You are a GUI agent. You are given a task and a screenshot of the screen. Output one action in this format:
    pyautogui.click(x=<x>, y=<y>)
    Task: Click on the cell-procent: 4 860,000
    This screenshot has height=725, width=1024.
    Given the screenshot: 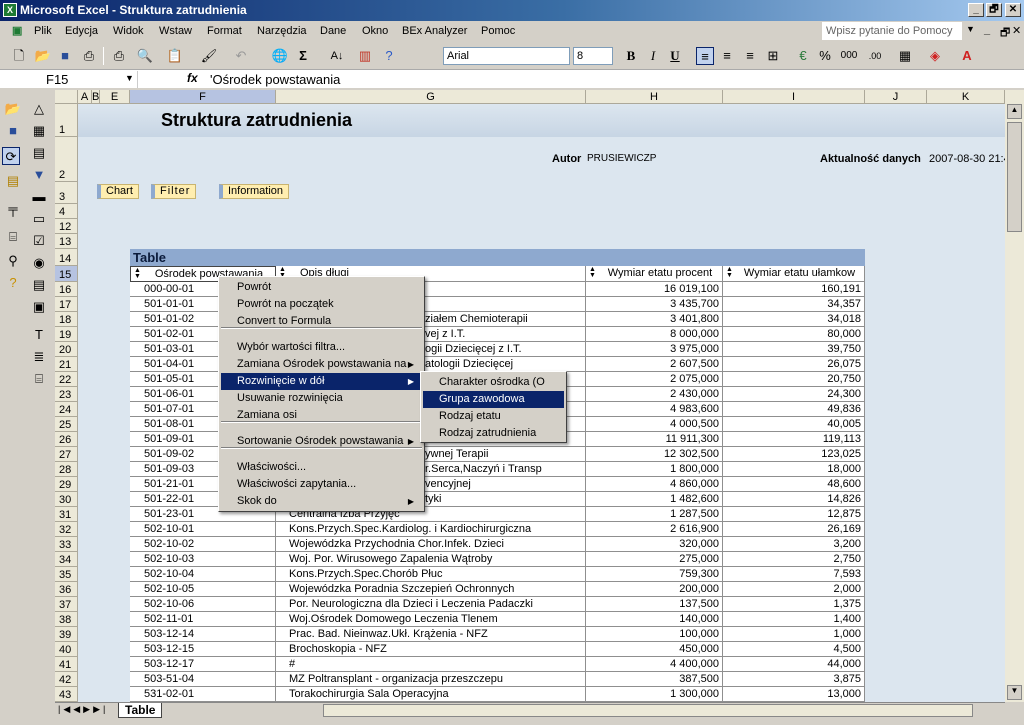 What is the action you would take?
    pyautogui.click(x=654, y=484)
    